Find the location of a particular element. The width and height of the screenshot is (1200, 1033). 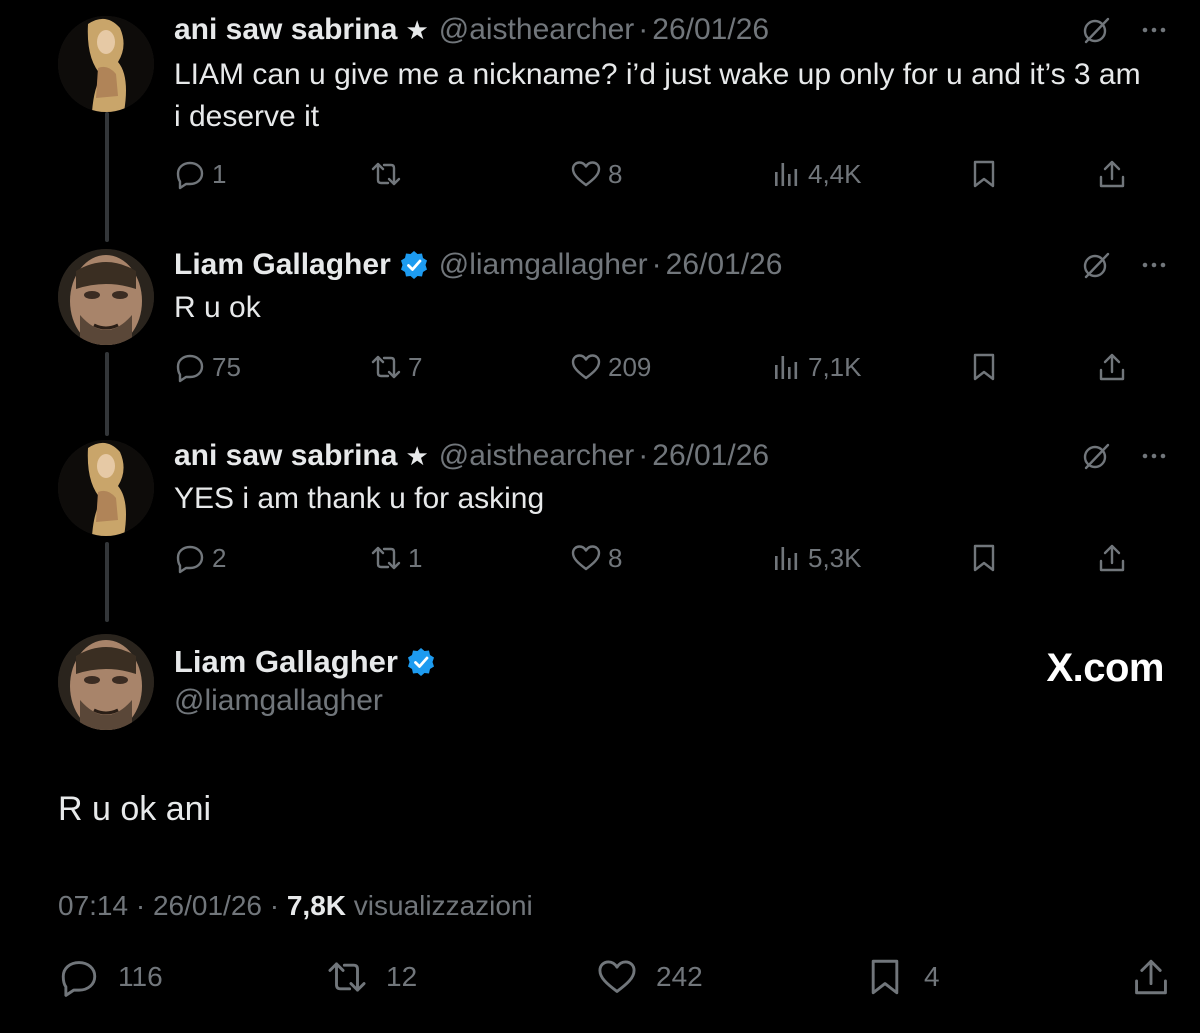

retweet-button: 12 is located at coordinates (371, 977).